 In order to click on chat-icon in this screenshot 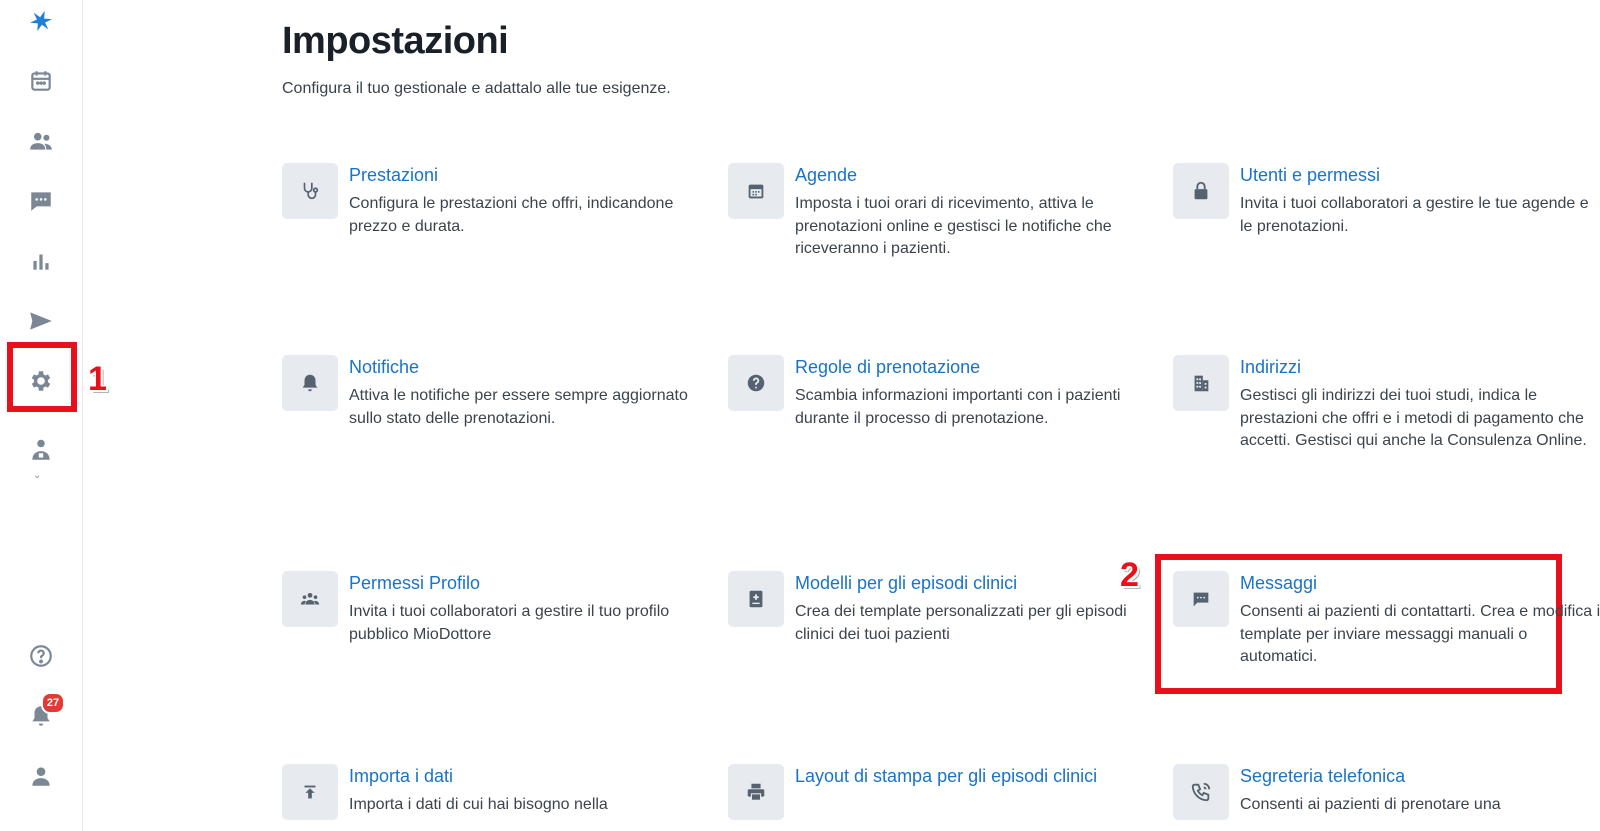, I will do `click(1201, 599)`.